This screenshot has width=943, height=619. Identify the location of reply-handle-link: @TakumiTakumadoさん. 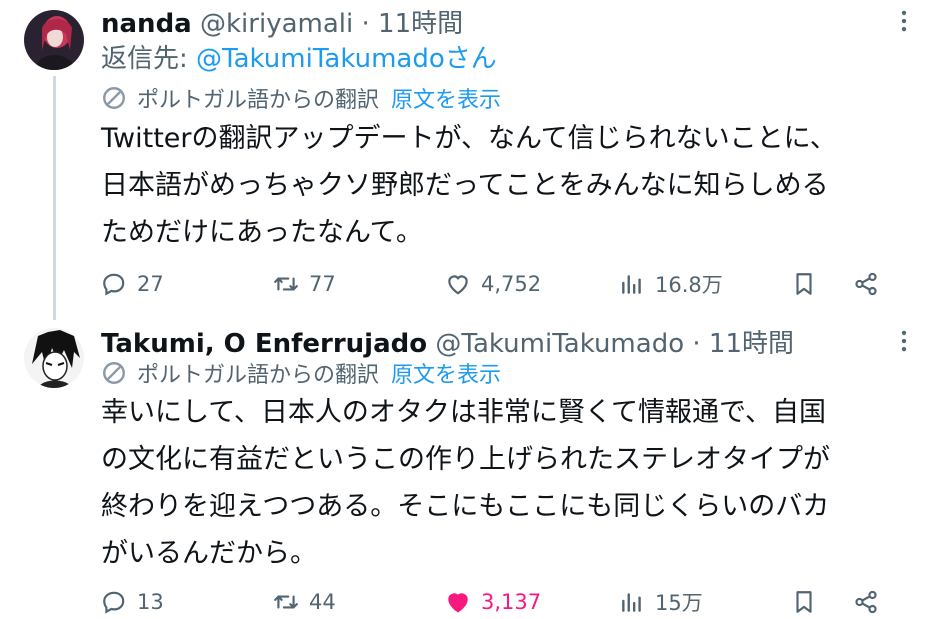
(346, 59).